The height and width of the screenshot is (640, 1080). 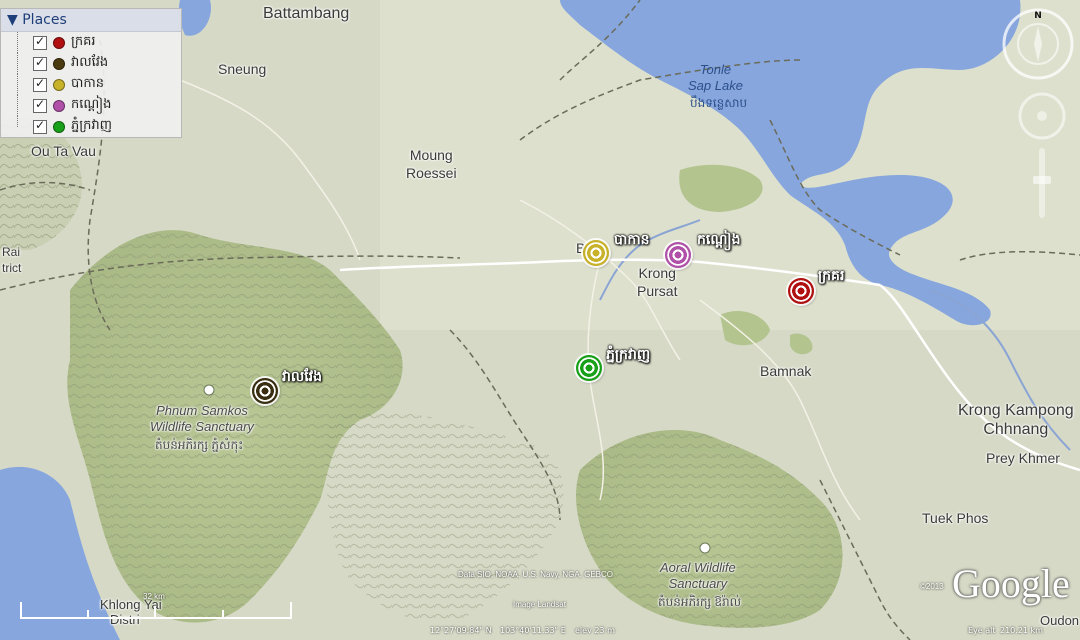 What do you see at coordinates (1042, 156) in the screenshot?
I see `navigation-controls` at bounding box center [1042, 156].